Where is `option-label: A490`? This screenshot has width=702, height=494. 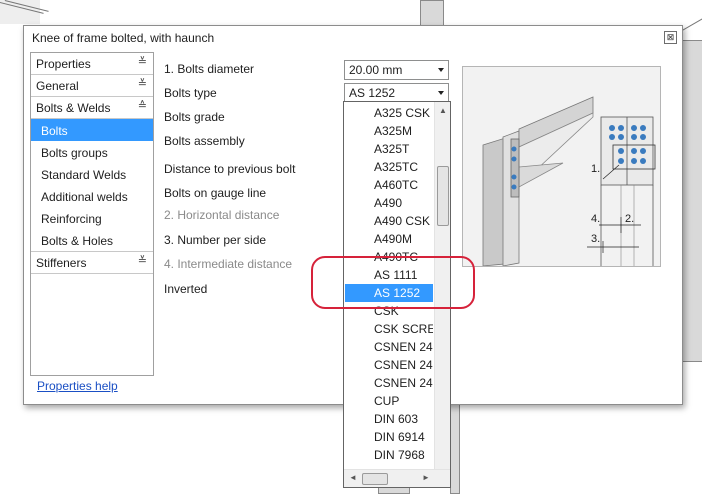
option-label: A490 is located at coordinates (388, 203).